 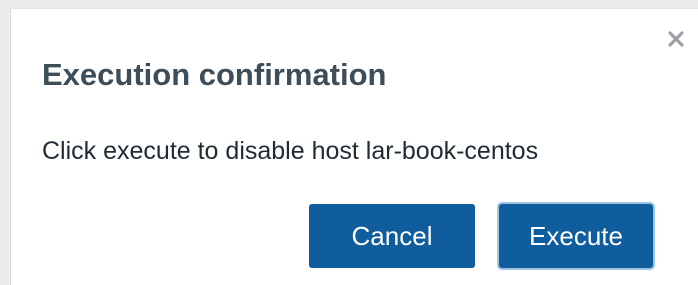 What do you see at coordinates (676, 39) in the screenshot?
I see `close-icon` at bounding box center [676, 39].